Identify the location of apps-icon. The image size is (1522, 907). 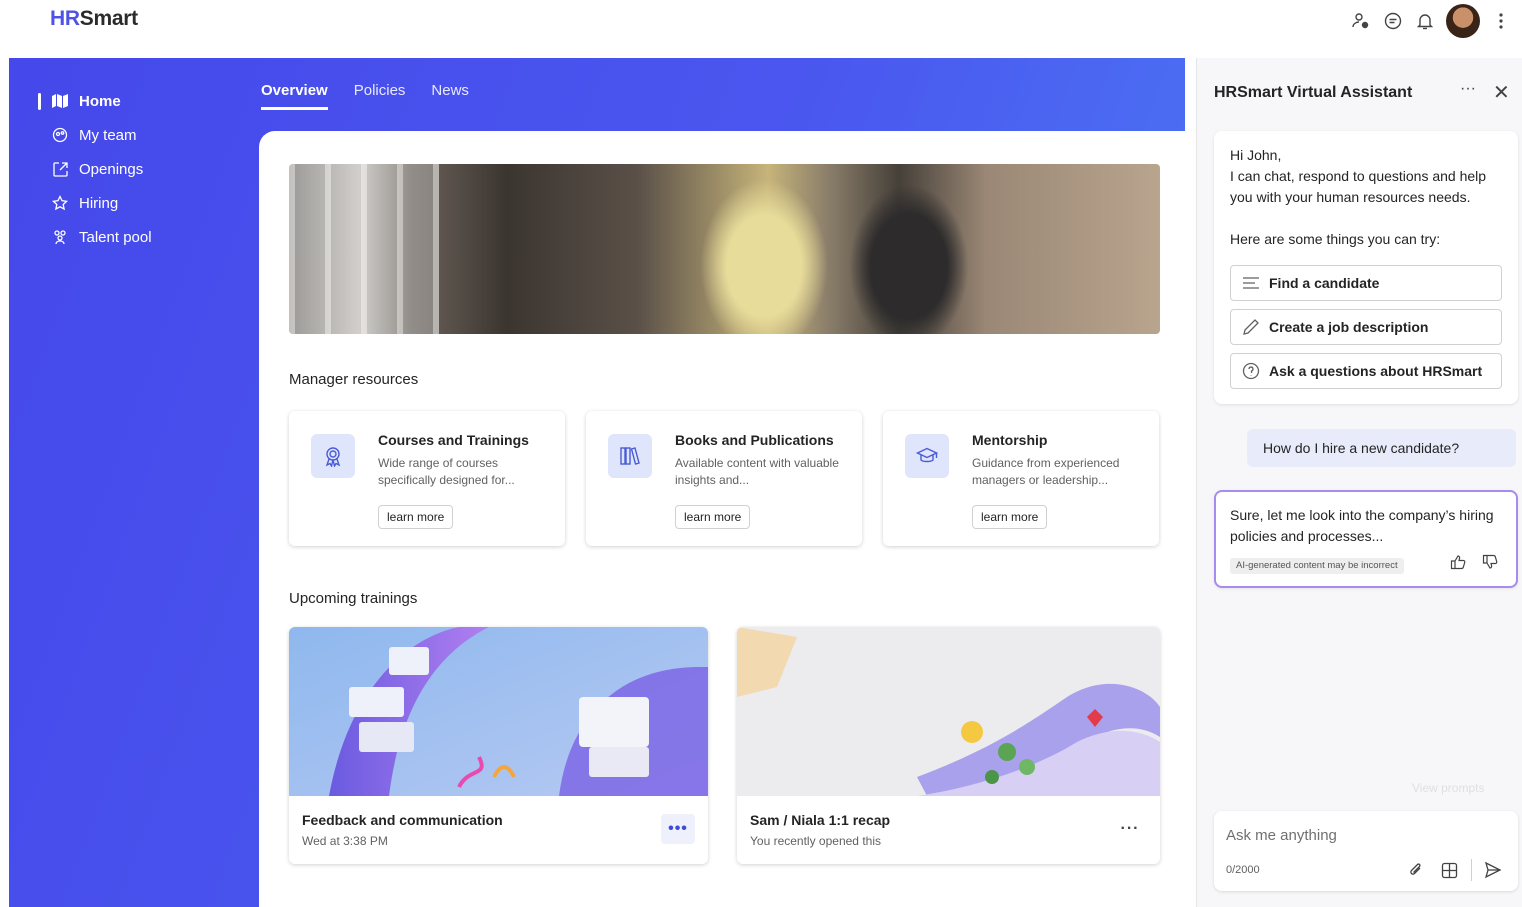
(1449, 870).